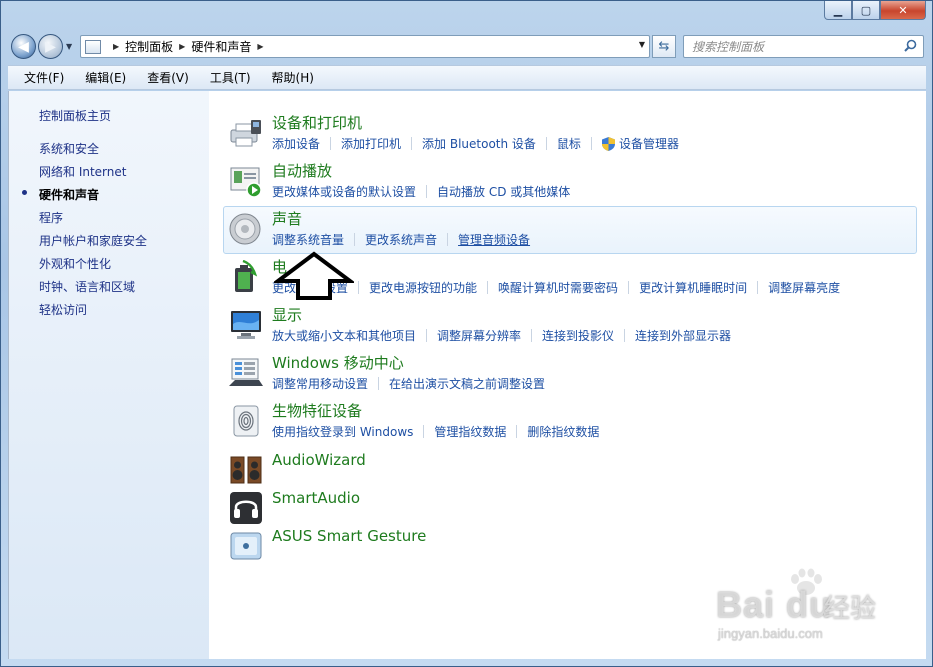 The height and width of the screenshot is (667, 933). I want to click on link-adjust-system-volume: 调整系统音量, so click(308, 239).